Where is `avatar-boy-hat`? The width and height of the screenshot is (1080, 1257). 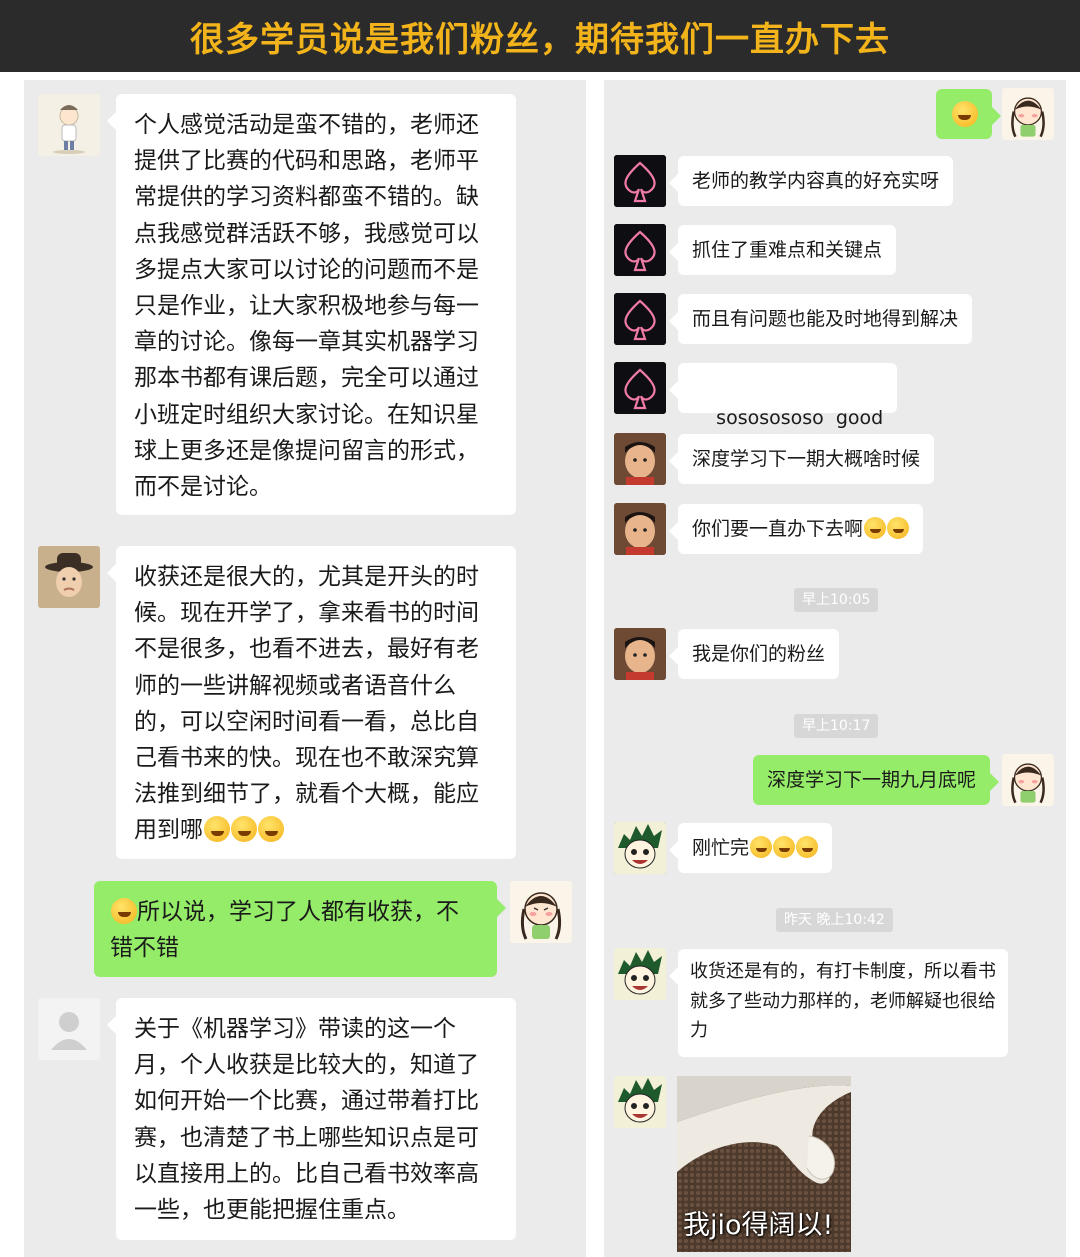
avatar-boy-hat is located at coordinates (69, 577).